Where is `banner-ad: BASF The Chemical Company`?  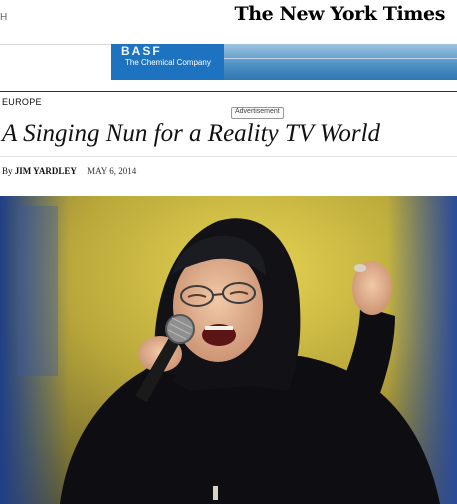 banner-ad: BASF The Chemical Company is located at coordinates (284, 62).